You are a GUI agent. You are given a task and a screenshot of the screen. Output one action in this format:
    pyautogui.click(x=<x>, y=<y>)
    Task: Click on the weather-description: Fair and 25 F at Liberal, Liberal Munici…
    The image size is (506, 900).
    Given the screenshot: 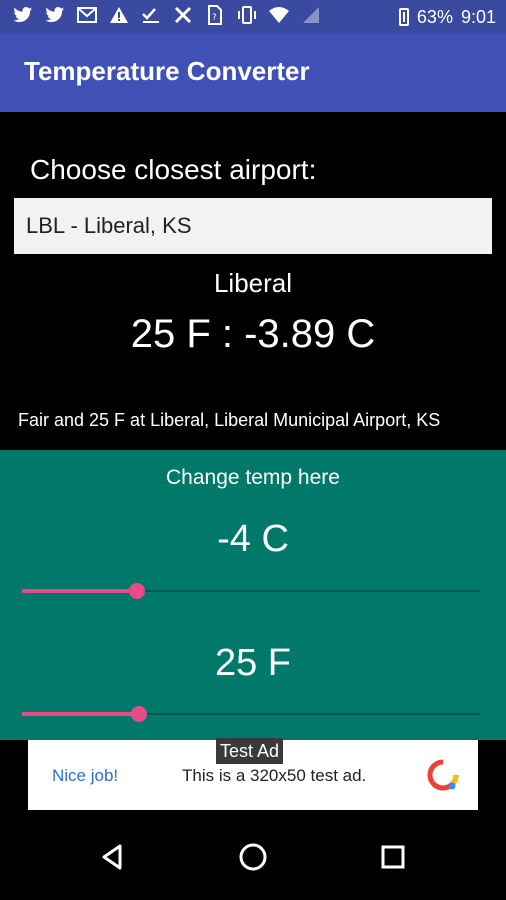 What is the action you would take?
    pyautogui.click(x=229, y=420)
    